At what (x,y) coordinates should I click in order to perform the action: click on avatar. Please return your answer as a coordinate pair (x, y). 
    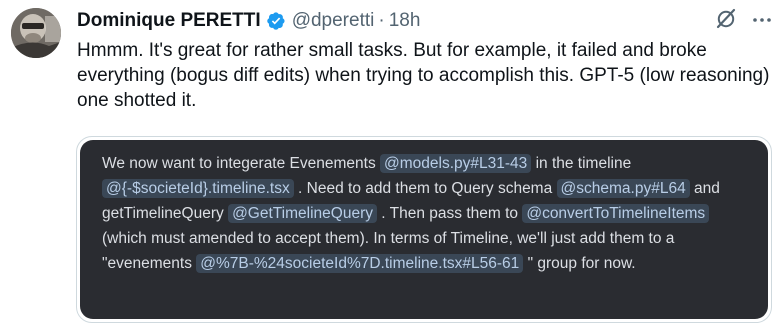
    Looking at the image, I should click on (36, 33).